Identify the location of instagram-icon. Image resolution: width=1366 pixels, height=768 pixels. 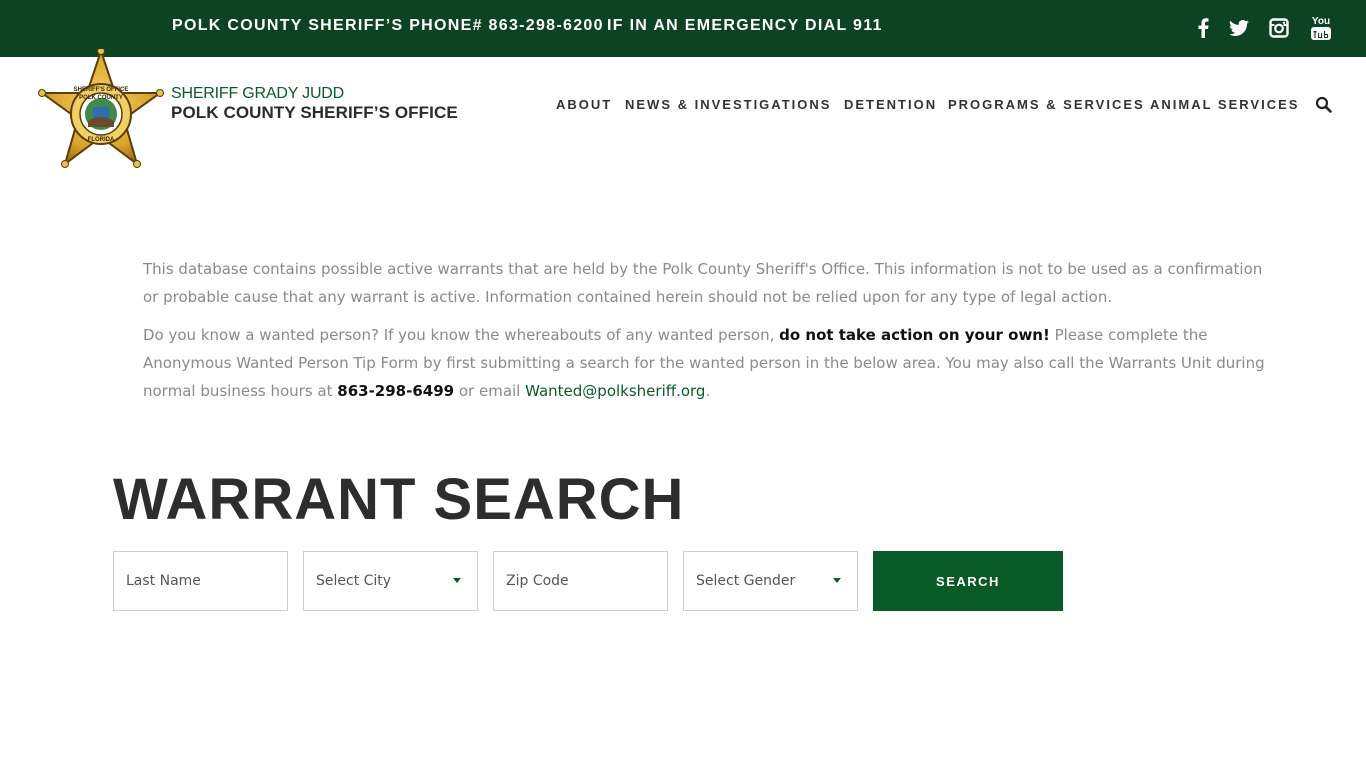
(1279, 28).